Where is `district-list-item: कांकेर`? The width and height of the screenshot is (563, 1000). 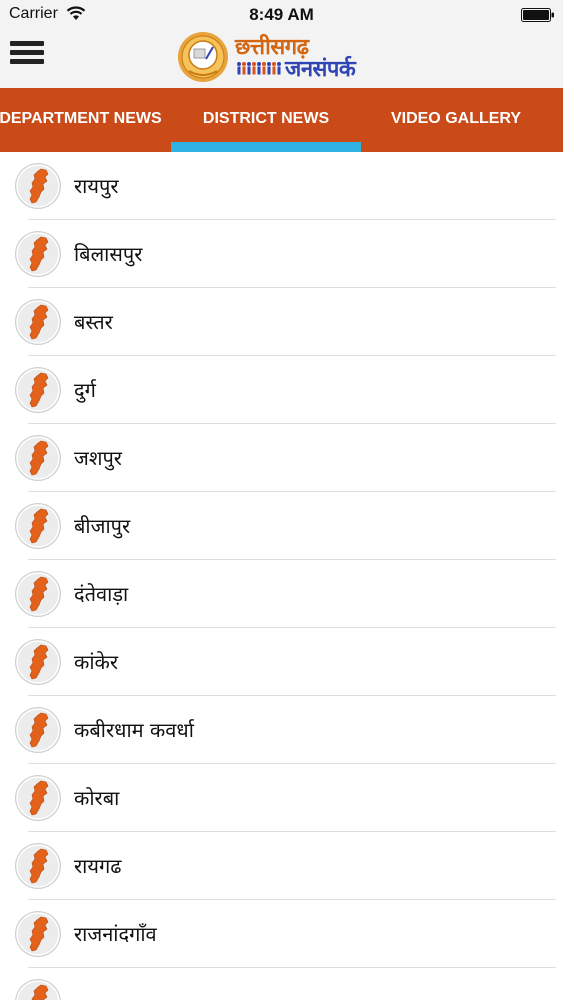
district-list-item: कांकेर is located at coordinates (281, 662).